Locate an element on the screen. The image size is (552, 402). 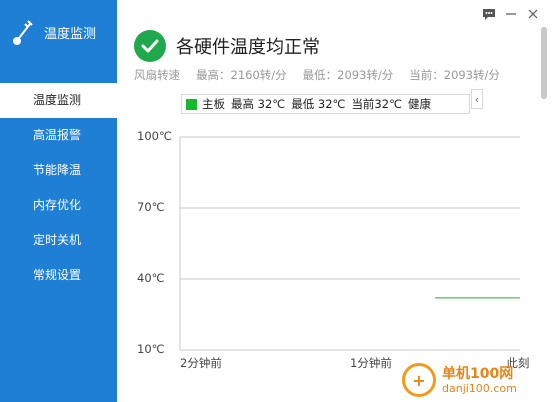
window-controls is located at coordinates (511, 14).